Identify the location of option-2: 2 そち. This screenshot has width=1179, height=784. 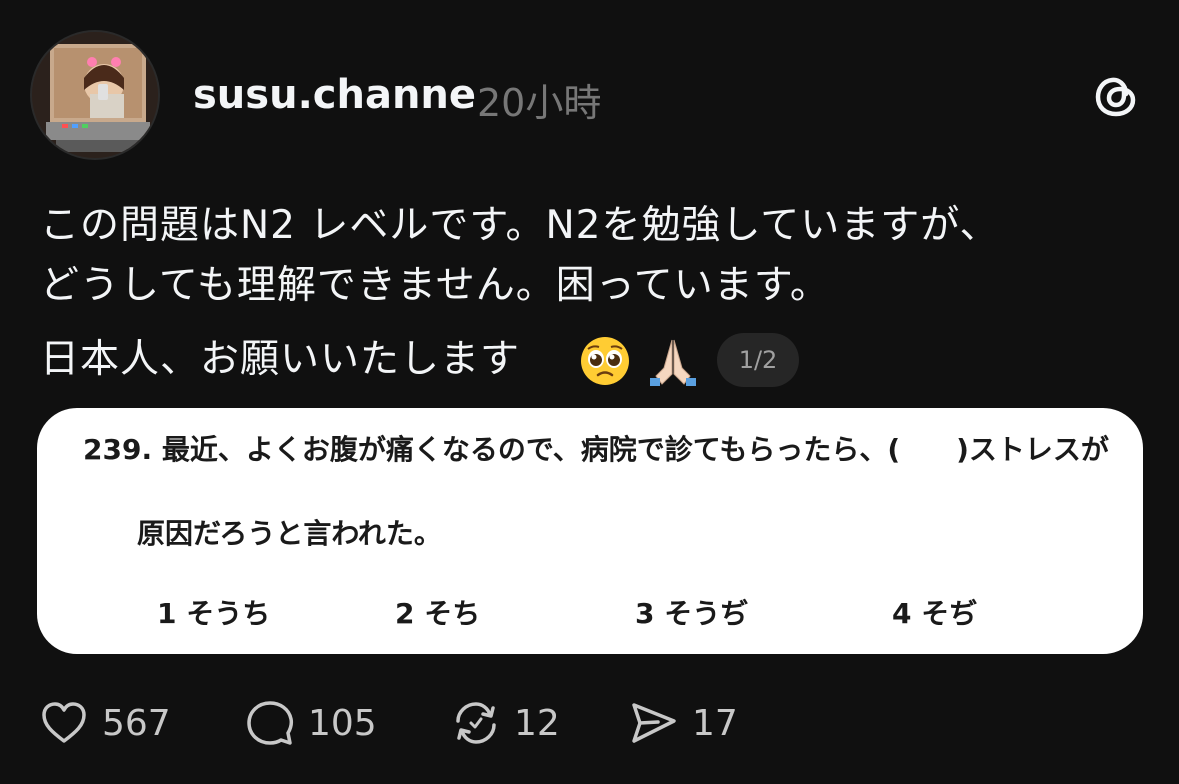
(438, 613).